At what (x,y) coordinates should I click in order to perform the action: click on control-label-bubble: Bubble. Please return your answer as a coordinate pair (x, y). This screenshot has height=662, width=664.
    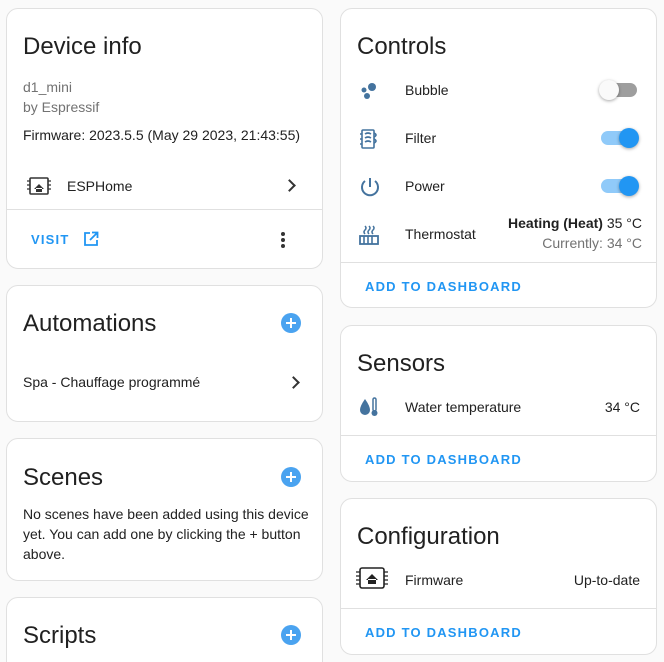
    Looking at the image, I should click on (427, 90).